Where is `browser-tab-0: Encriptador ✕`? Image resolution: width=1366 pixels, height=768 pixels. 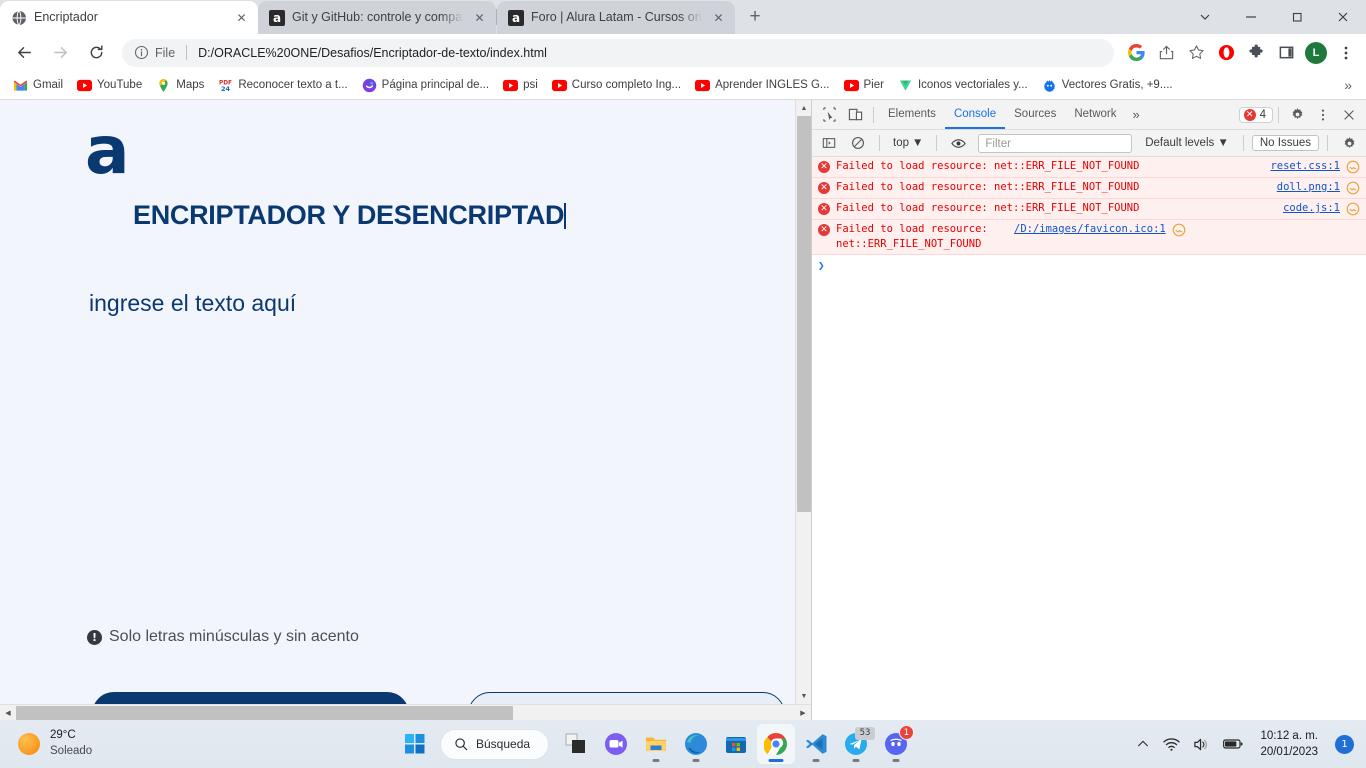 browser-tab-0: Encriptador ✕ is located at coordinates (129, 17).